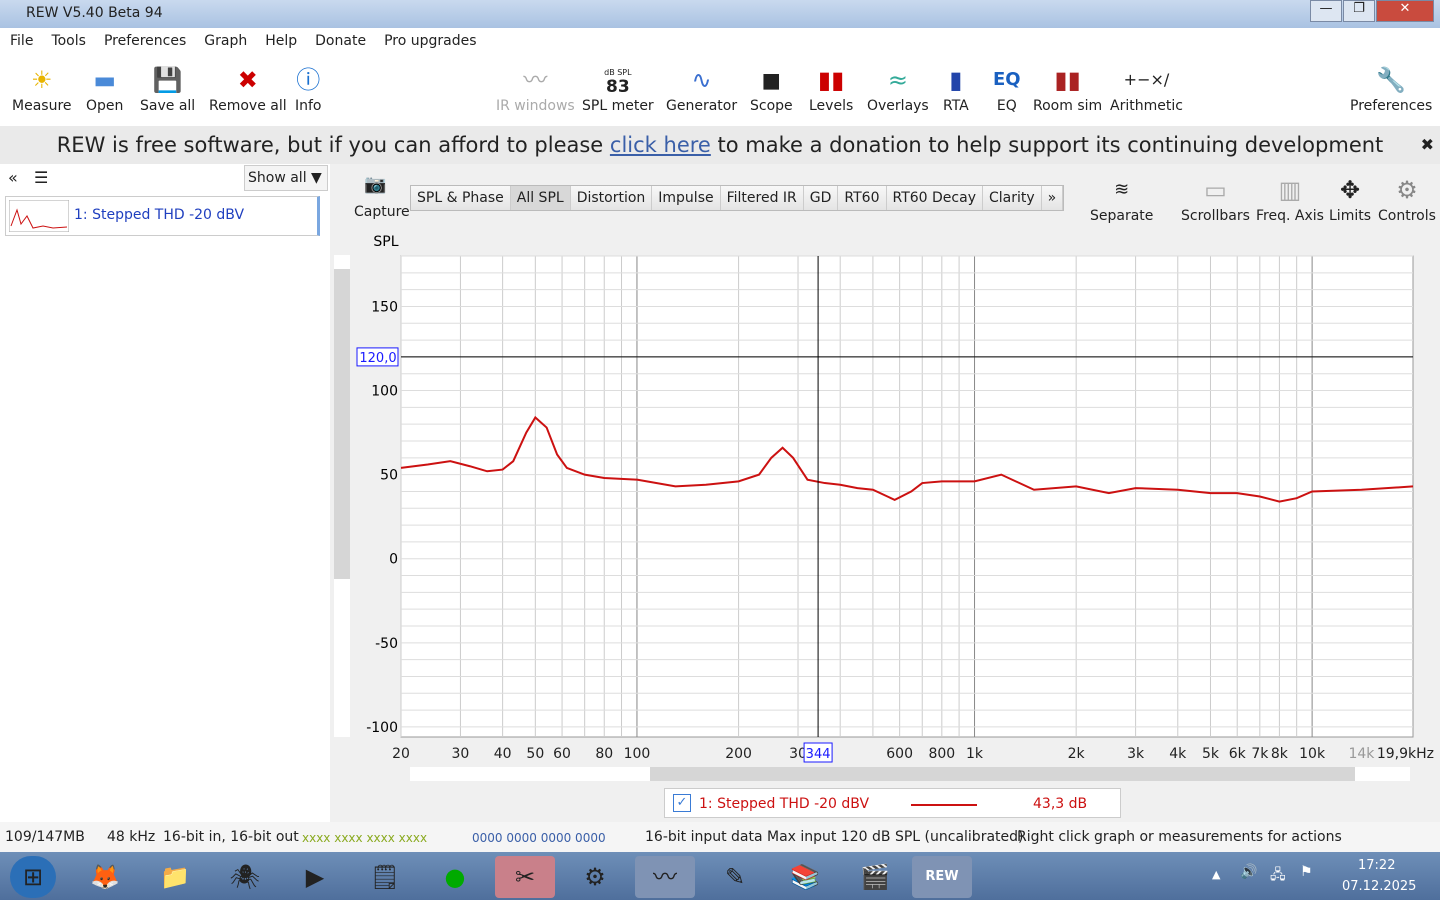 The image size is (1440, 900). Describe the element at coordinates (286, 178) in the screenshot. I see `show-all-dropdown: Show all ▼` at that location.